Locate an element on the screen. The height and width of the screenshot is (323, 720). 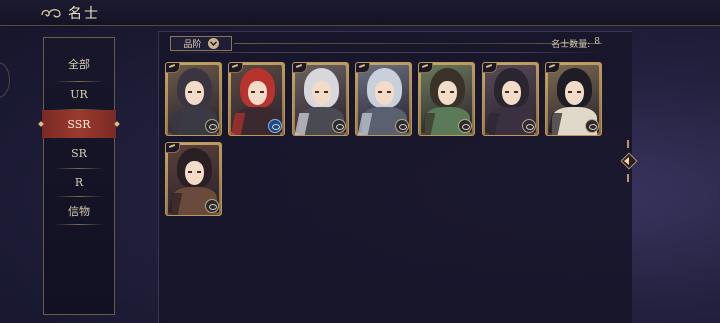
sidebar-item-sr: SR is located at coordinates (79, 153).